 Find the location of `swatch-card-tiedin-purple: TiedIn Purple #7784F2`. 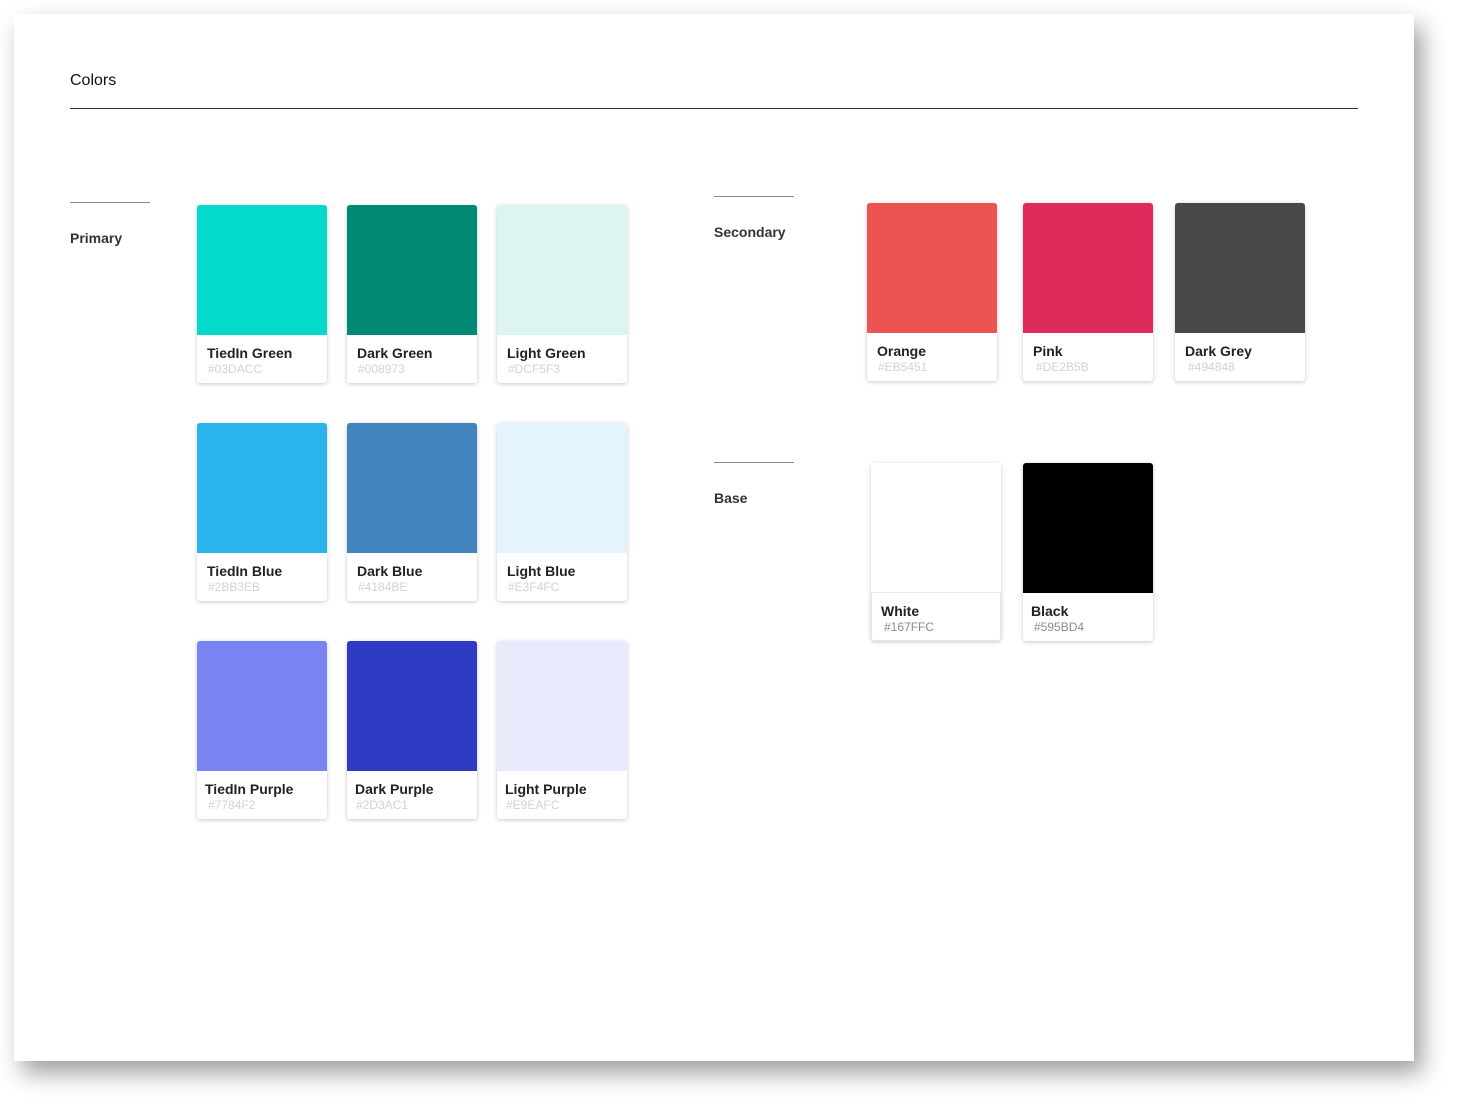

swatch-card-tiedin-purple: TiedIn Purple #7784F2 is located at coordinates (262, 730).